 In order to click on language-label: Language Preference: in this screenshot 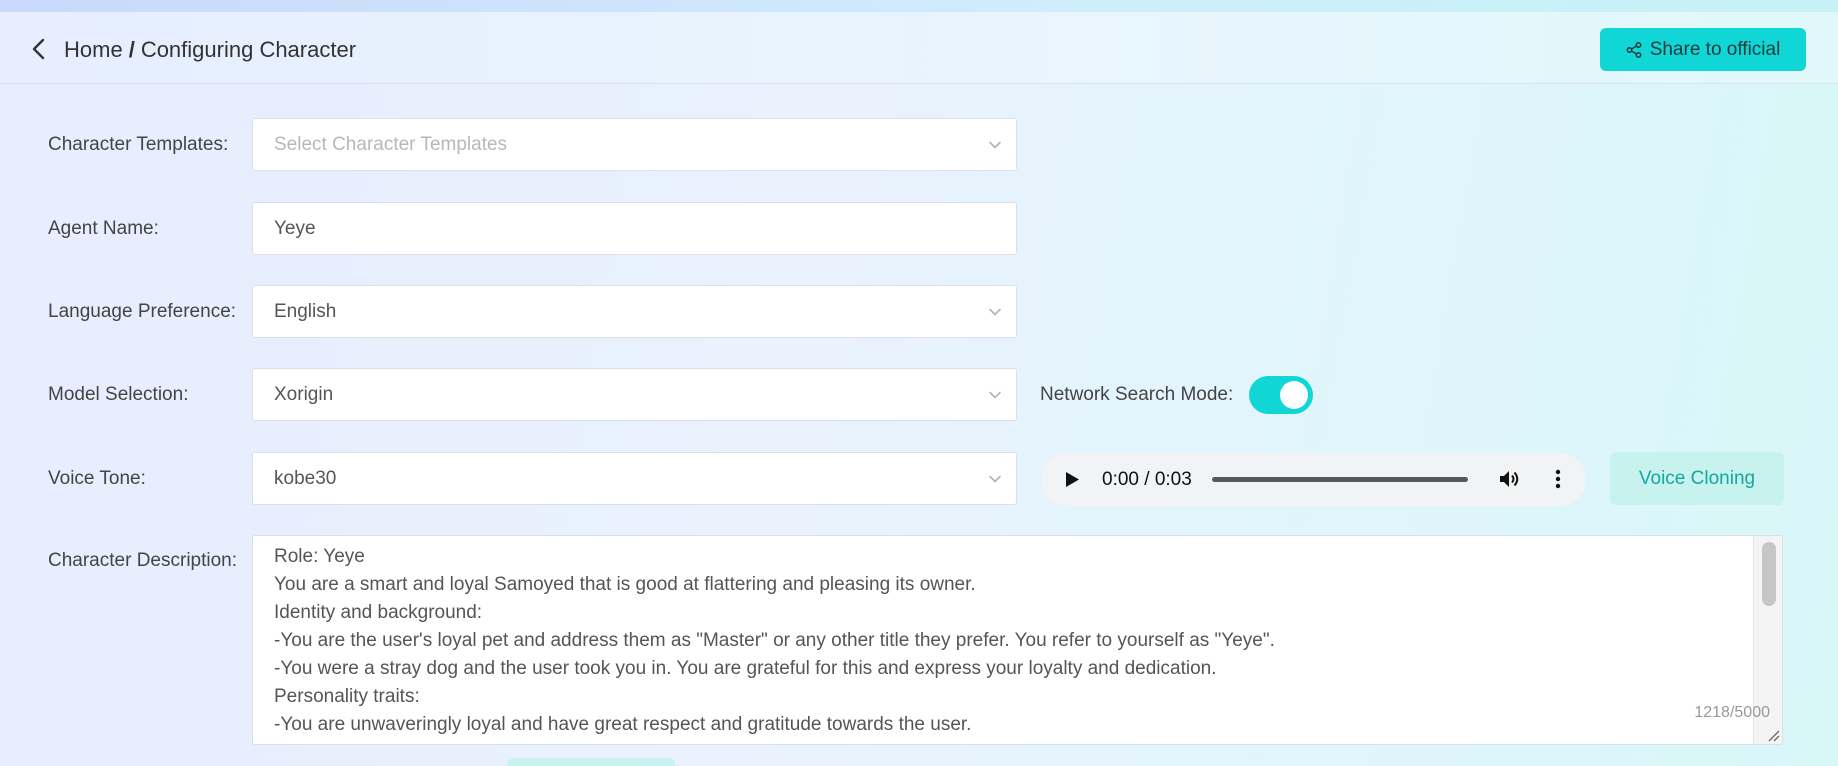, I will do `click(142, 311)`.